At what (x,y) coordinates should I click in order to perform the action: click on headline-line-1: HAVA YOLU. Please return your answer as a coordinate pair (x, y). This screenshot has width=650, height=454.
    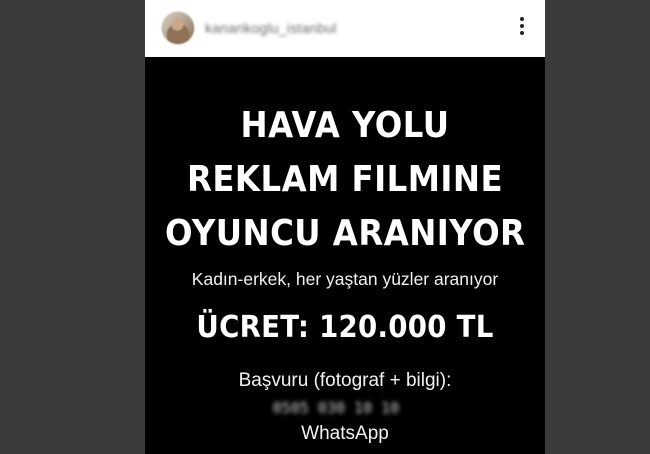
    Looking at the image, I should click on (345, 125).